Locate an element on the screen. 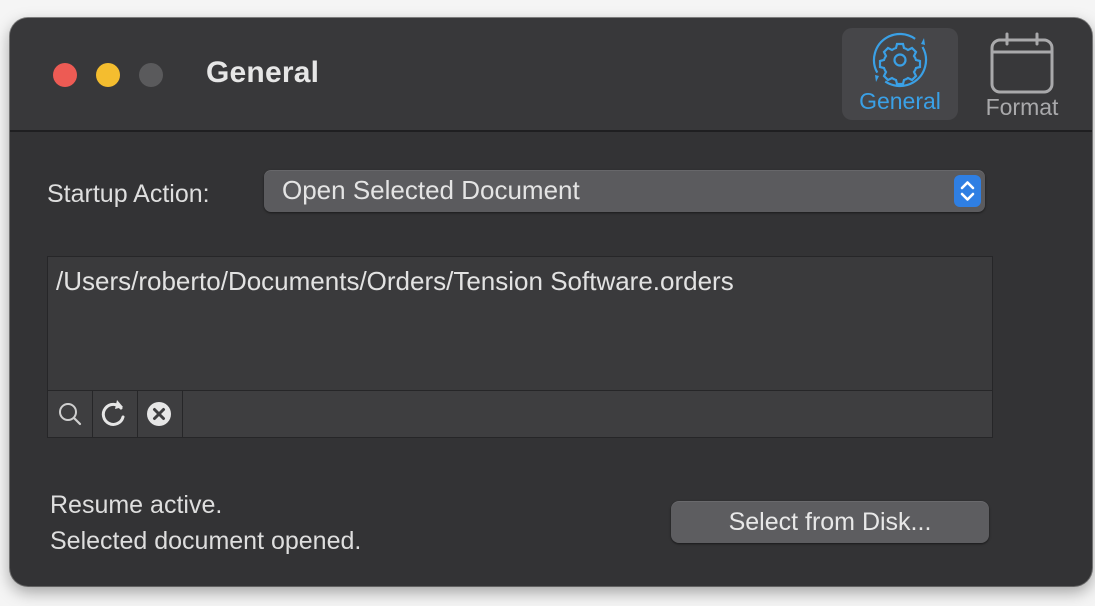 This screenshot has width=1095, height=606. clear-document-button is located at coordinates (160, 414).